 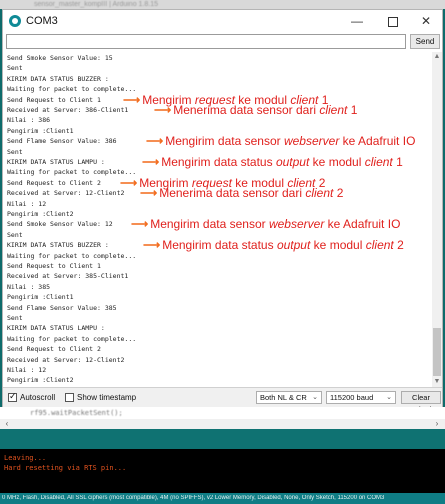 I want to click on editor-code-strip: rf95.waitPacketSent();, so click(x=222, y=413).